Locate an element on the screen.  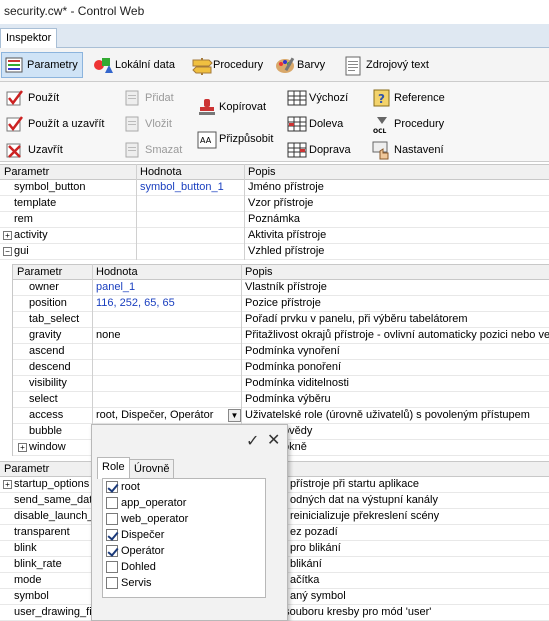
ribbon-tab-label: Barvy is located at coordinates (311, 65).